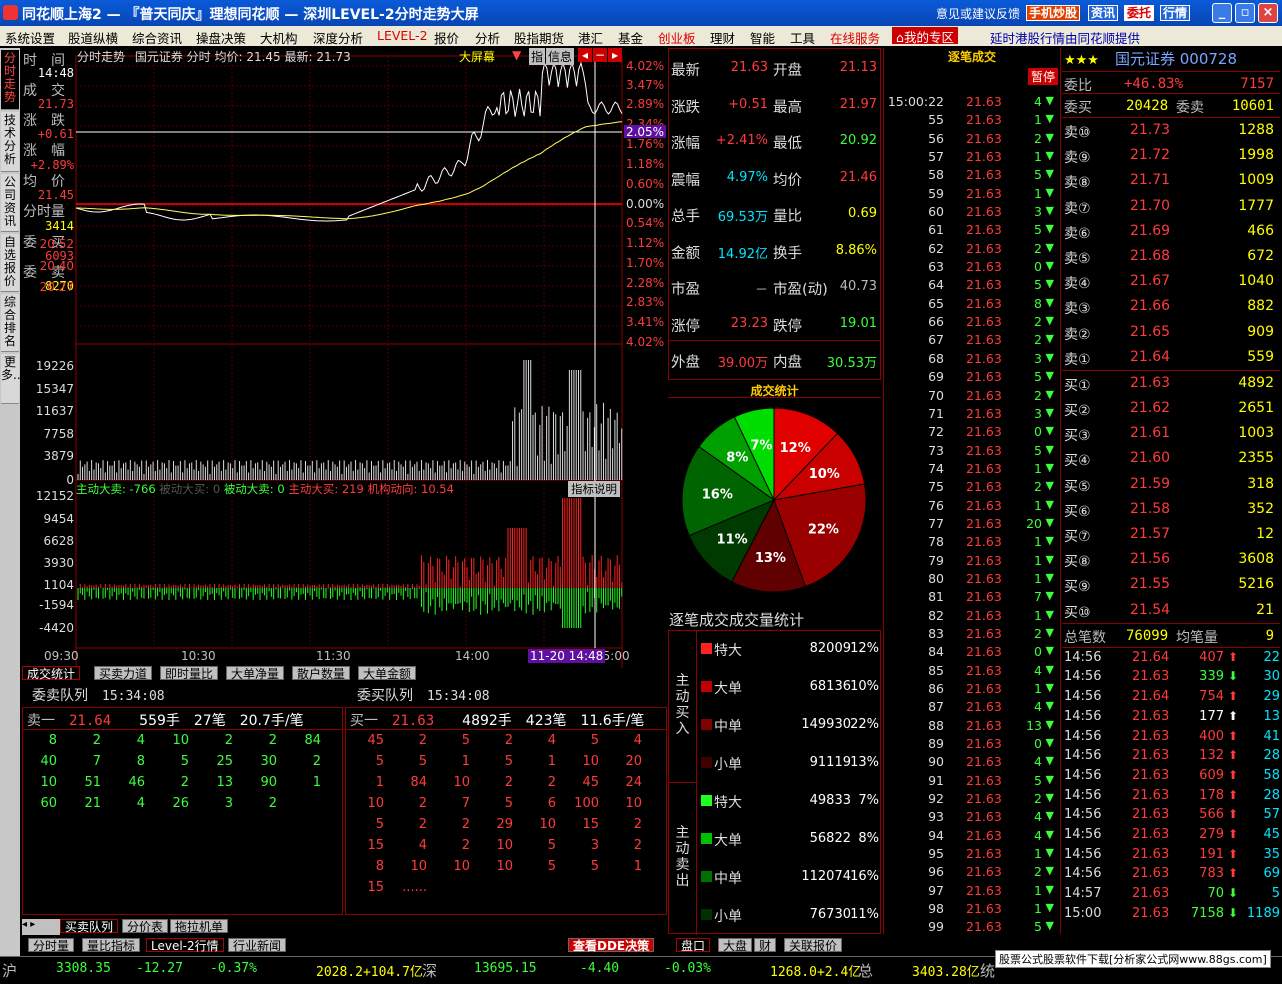  Describe the element at coordinates (10, 323) in the screenshot. I see `nav-ranking: 综合排名` at that location.